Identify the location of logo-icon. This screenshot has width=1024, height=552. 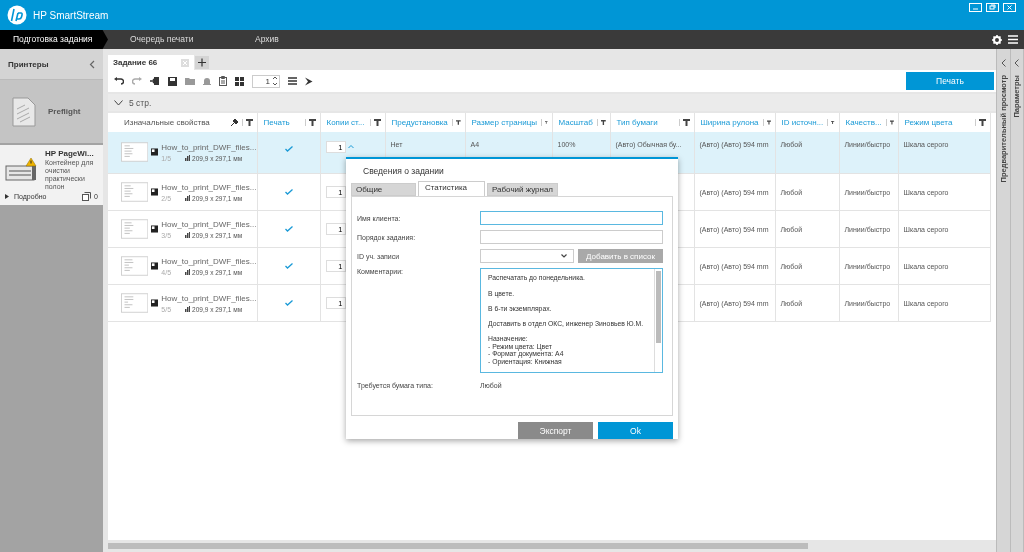
(17, 15).